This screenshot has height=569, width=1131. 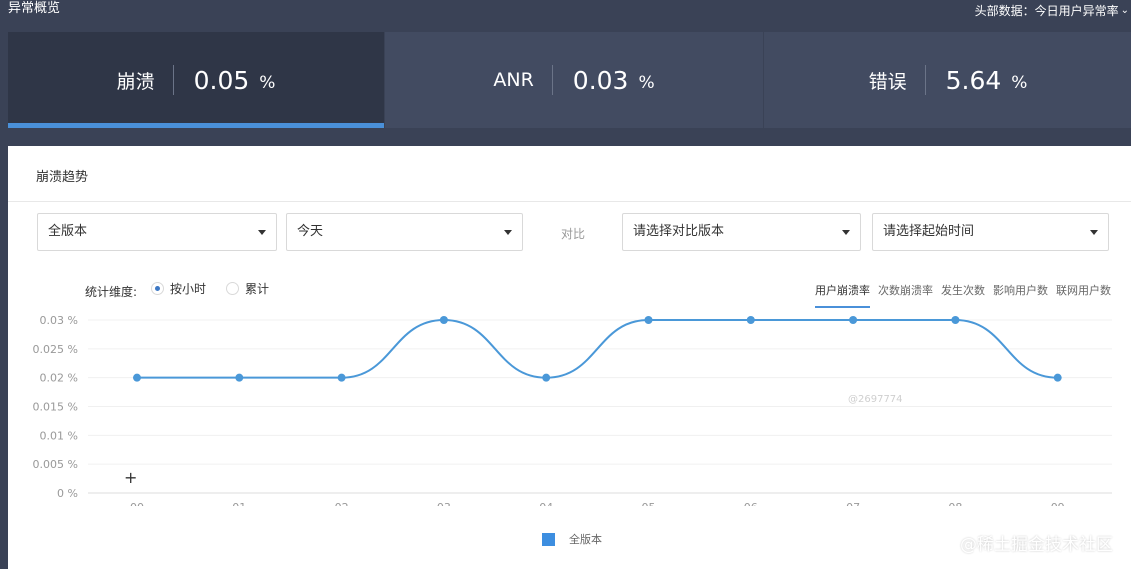 What do you see at coordinates (649, 503) in the screenshot?
I see `x-tick-label: 05` at bounding box center [649, 503].